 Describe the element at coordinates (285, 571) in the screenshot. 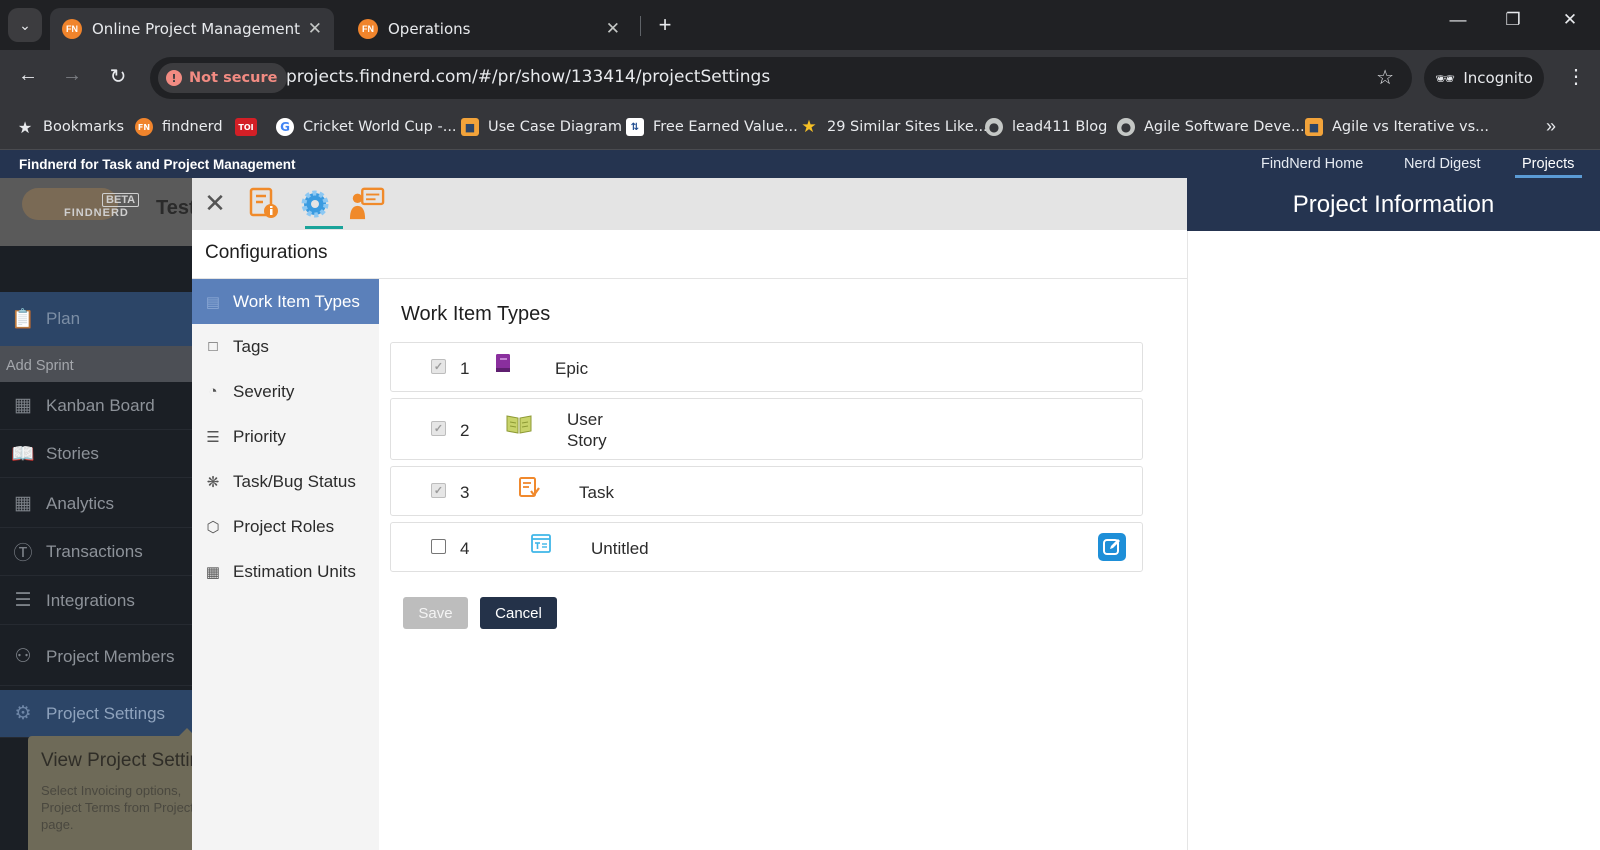

I see `config-nav-estimation-units: ▦ Estimation Units` at that location.